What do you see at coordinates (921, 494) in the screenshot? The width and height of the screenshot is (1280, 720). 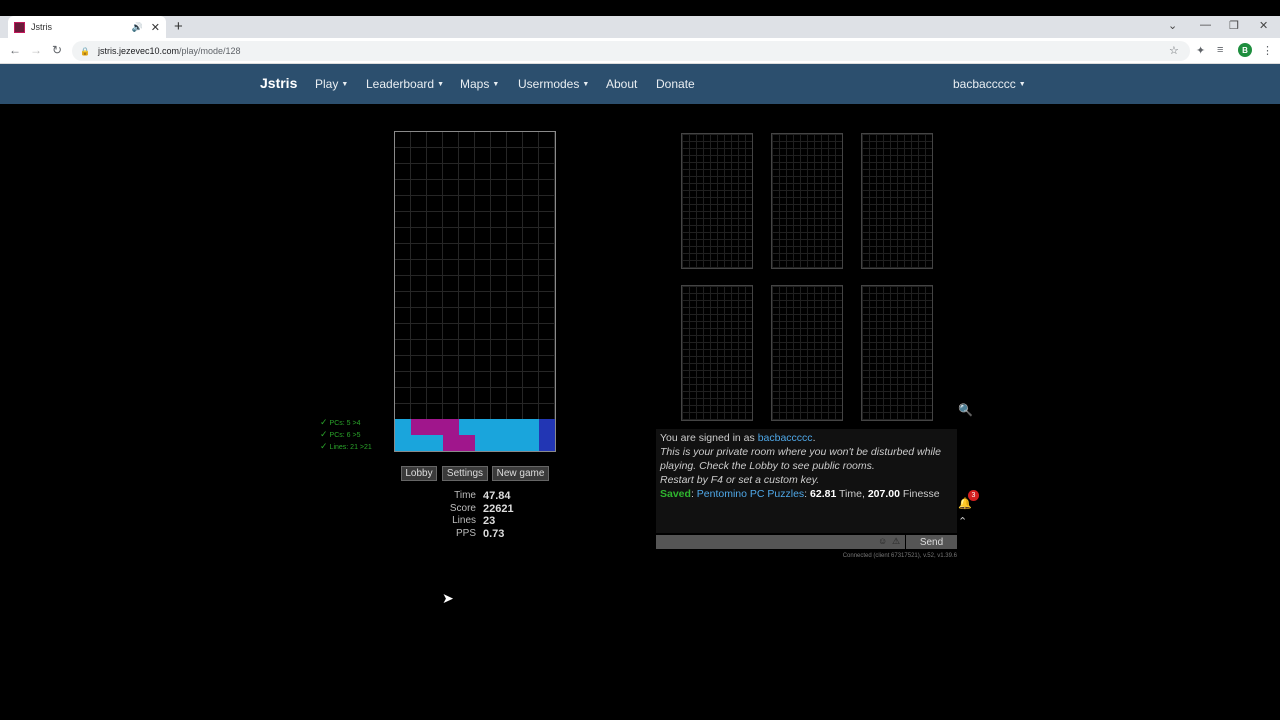 I see `chat-finesse-label: Finesse` at bounding box center [921, 494].